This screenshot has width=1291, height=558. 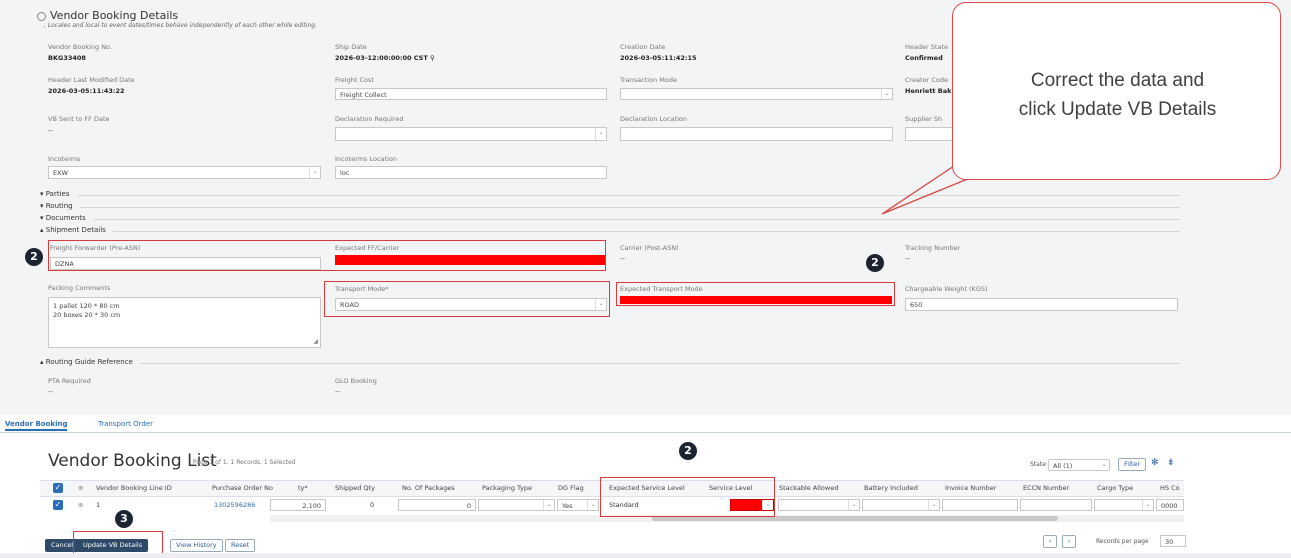 I want to click on details-header: Vendor Booking Details, so click(x=107, y=15).